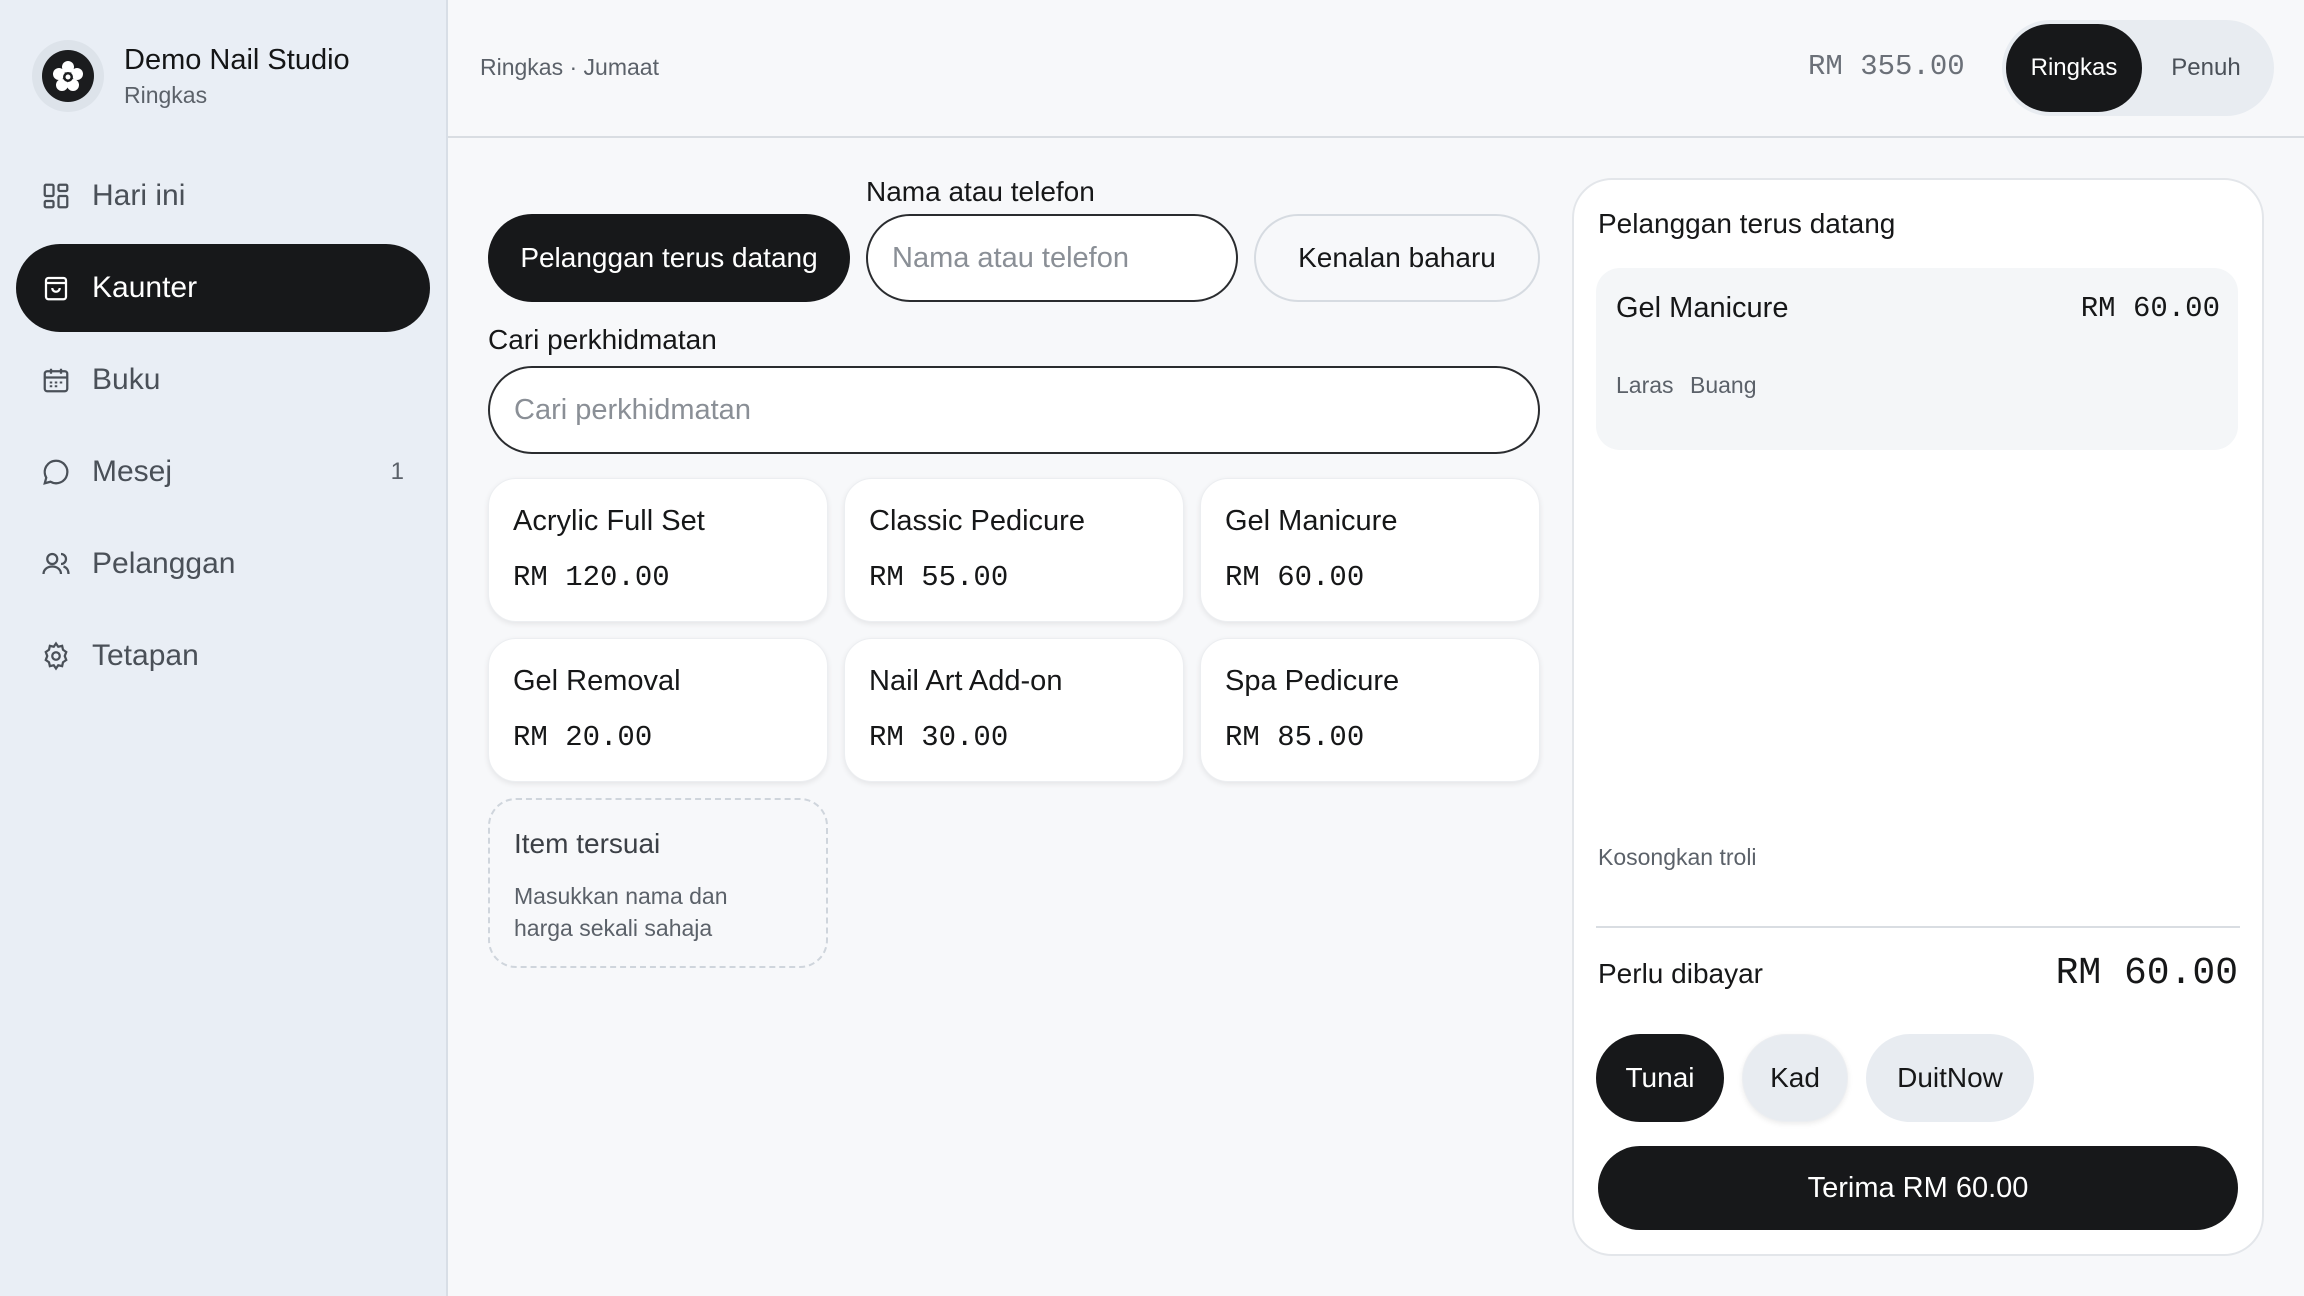 The width and height of the screenshot is (2304, 1296). I want to click on unread-count-badge: 1, so click(397, 471).